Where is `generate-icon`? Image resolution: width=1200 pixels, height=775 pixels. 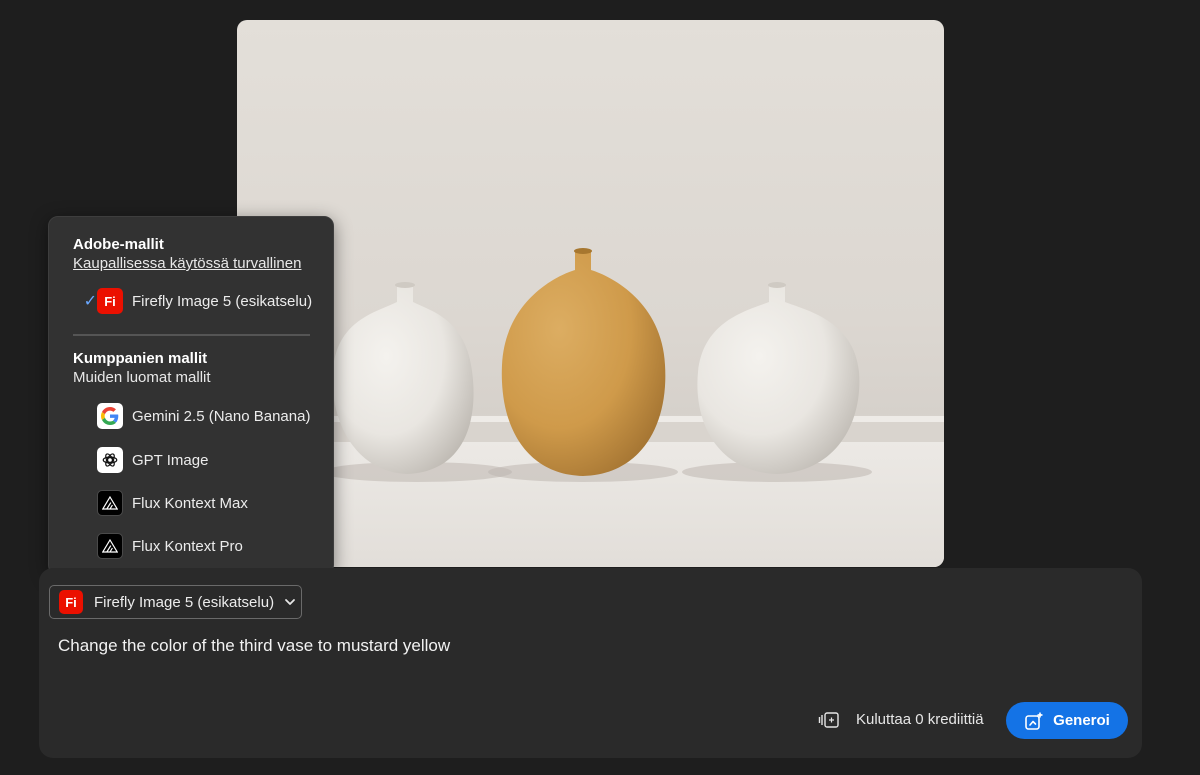
generate-icon is located at coordinates (1034, 721).